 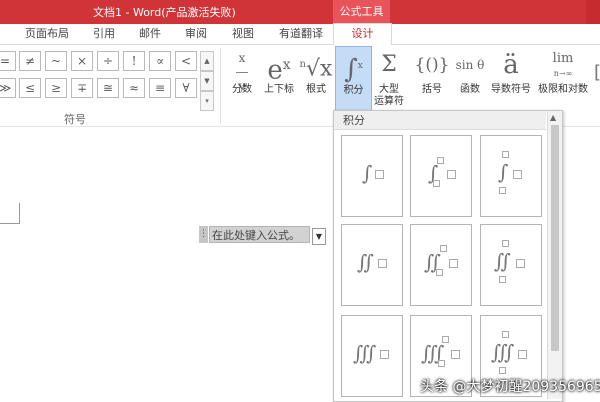 What do you see at coordinates (243, 34) in the screenshot?
I see `tab-view: 视图` at bounding box center [243, 34].